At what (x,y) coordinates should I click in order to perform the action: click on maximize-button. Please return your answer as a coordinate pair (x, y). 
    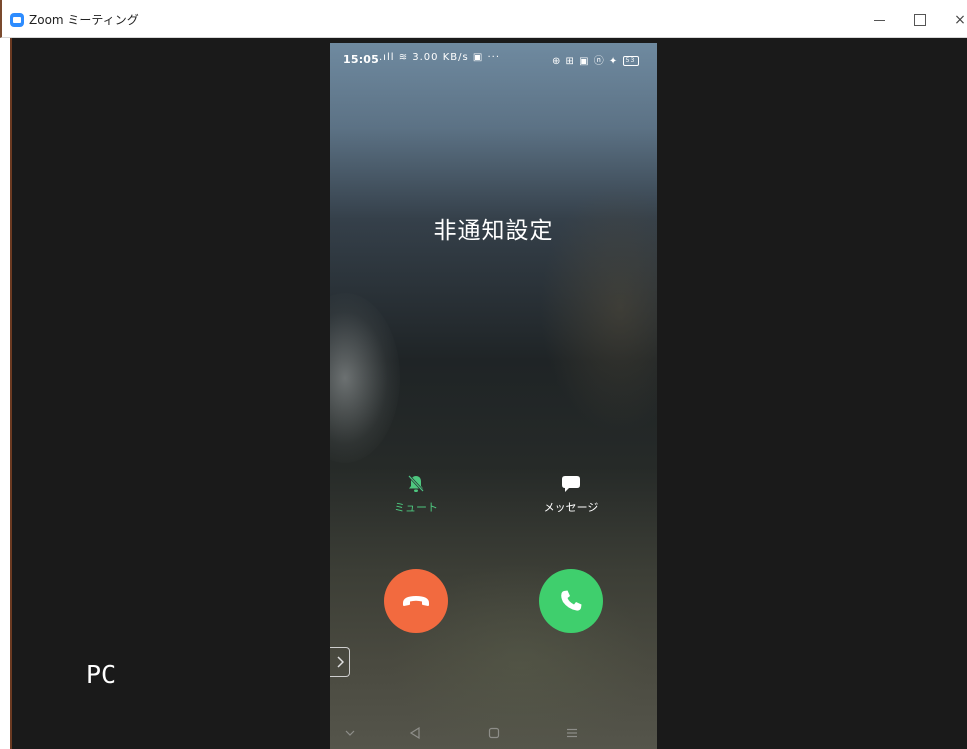
    Looking at the image, I should click on (920, 20).